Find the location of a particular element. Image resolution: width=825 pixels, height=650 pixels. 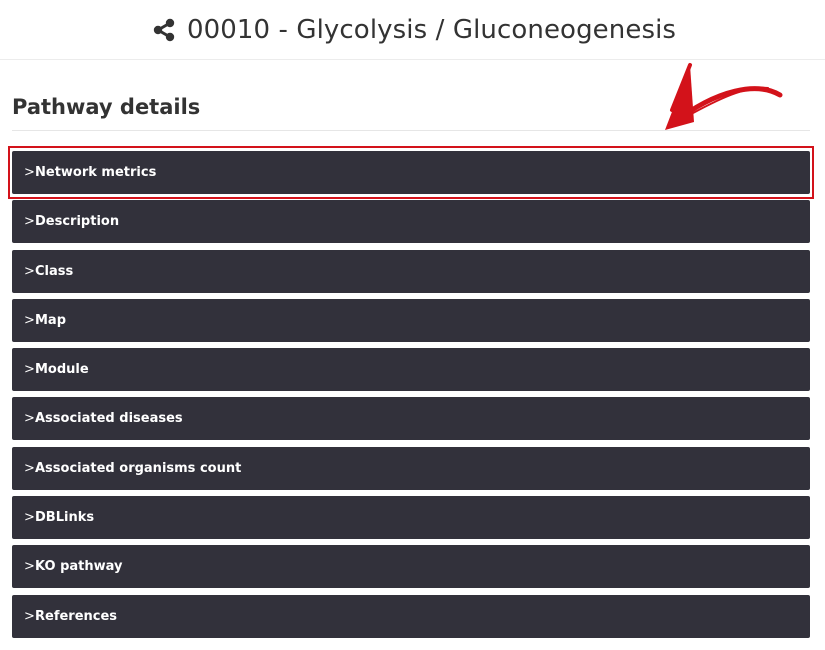

accordion-item-label: DBLinks is located at coordinates (65, 518).